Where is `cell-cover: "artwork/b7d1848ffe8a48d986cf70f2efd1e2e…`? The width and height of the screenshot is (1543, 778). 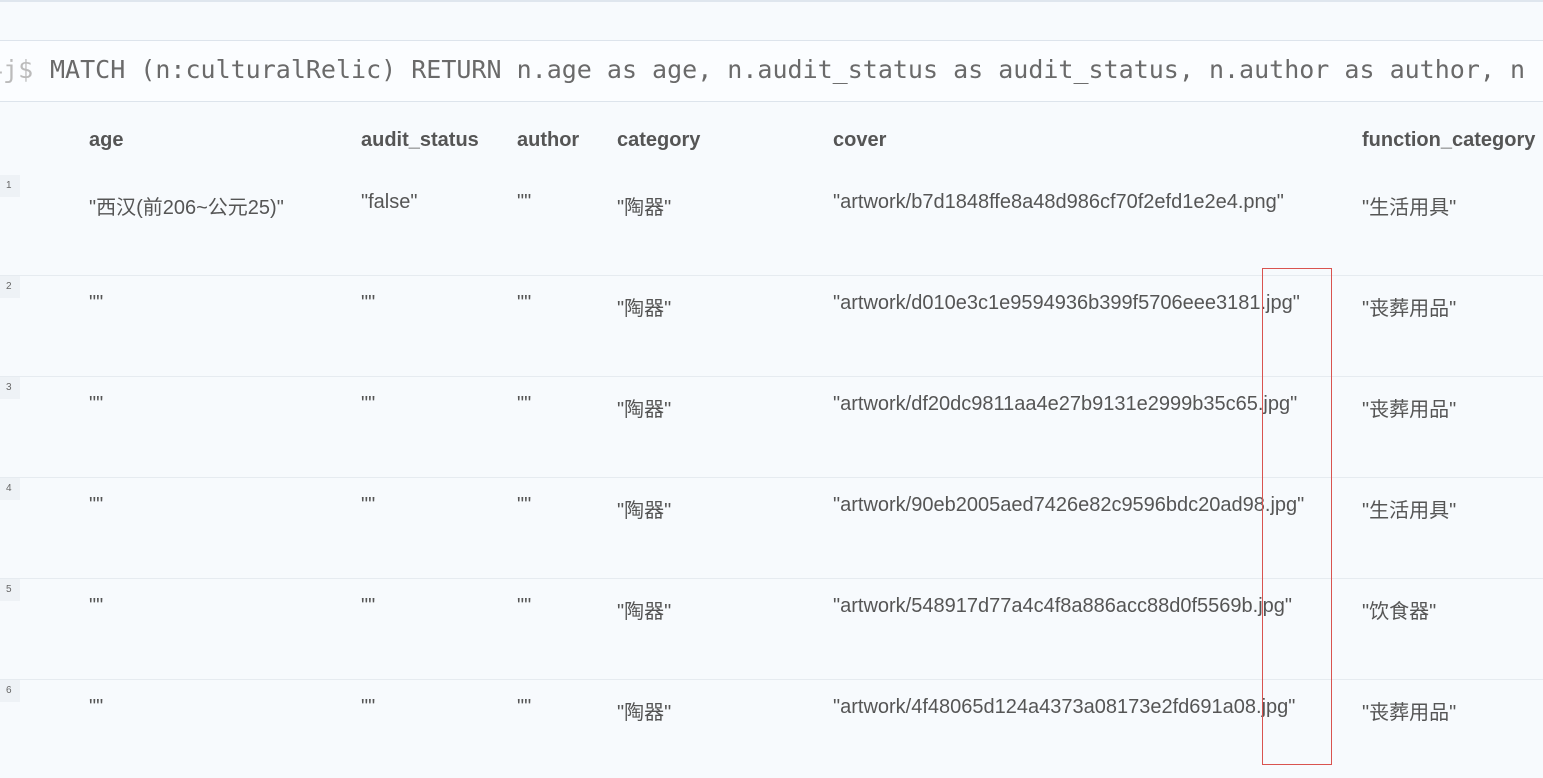
cell-cover: "artwork/b7d1848ffe8a48d986cf70f2efd1e2e… is located at coordinates (1058, 202).